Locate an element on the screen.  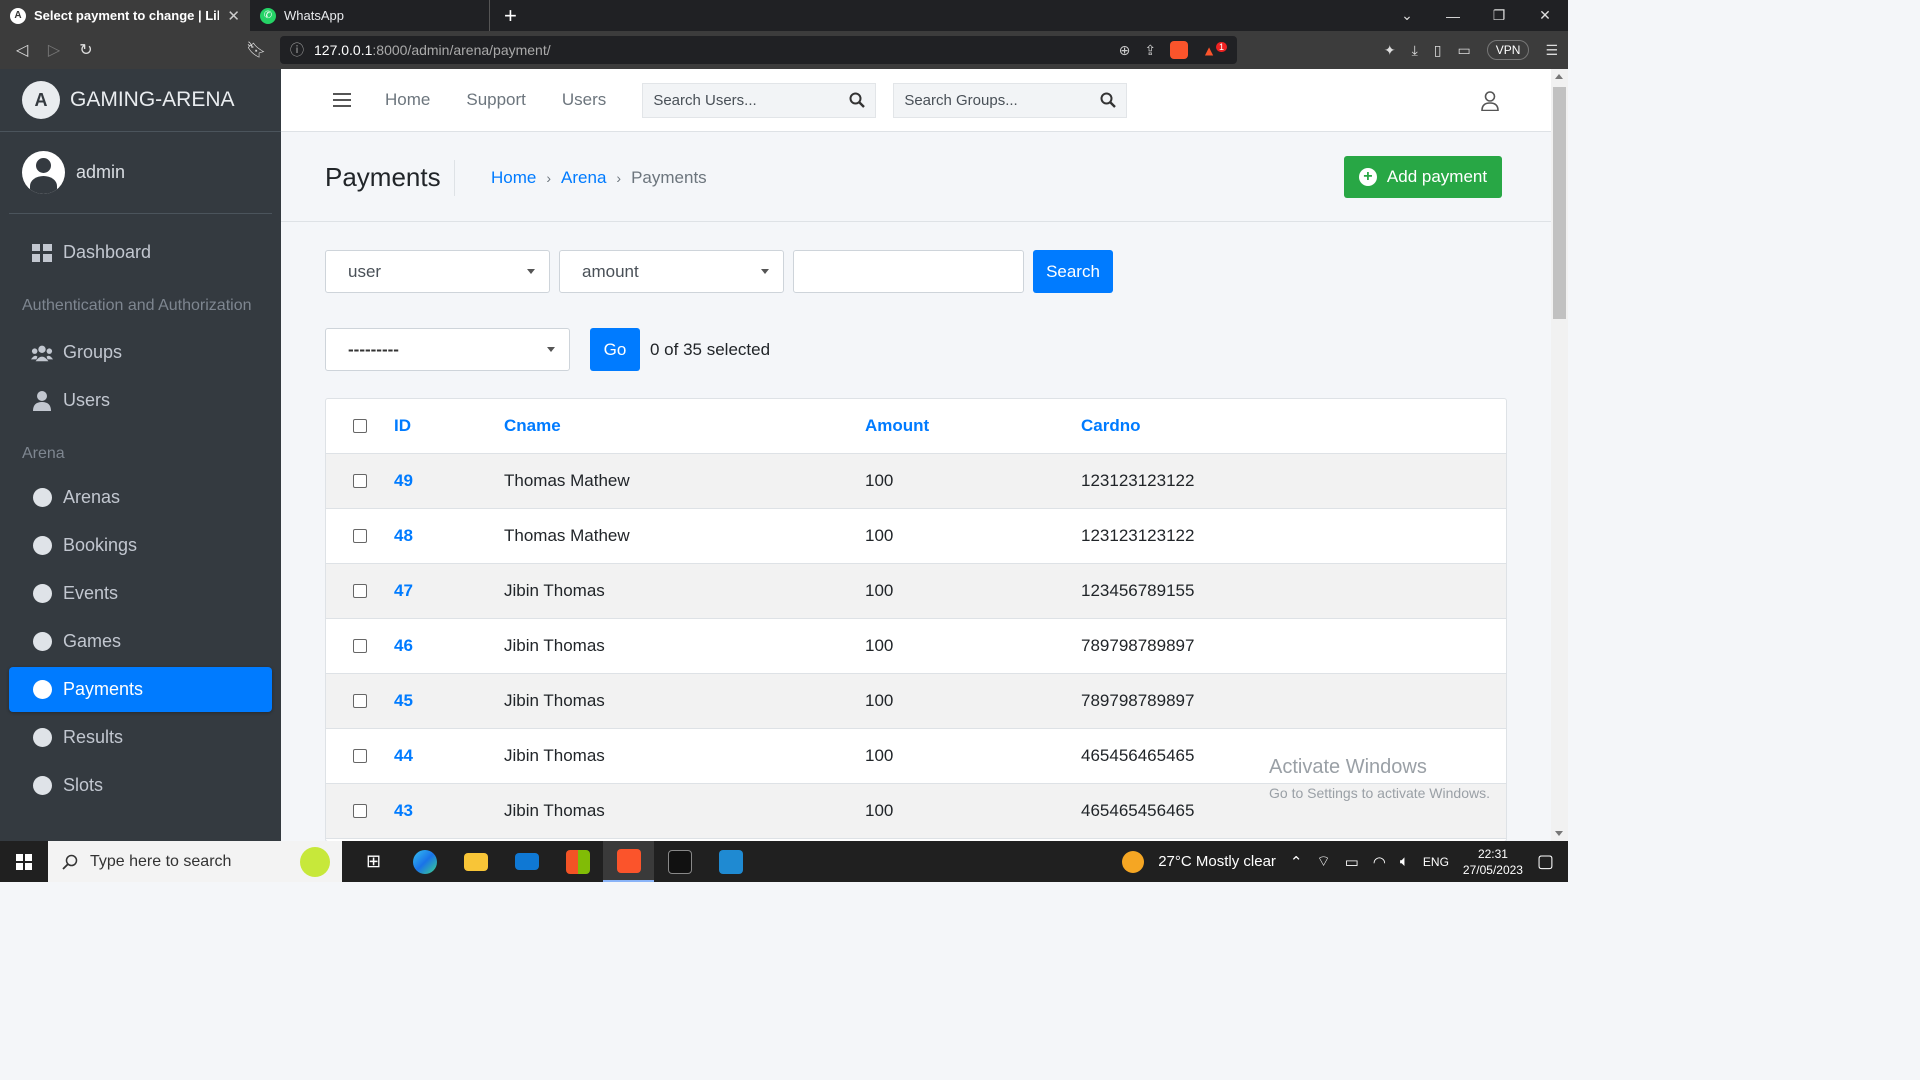
profile-icon is located at coordinates (1490, 101).